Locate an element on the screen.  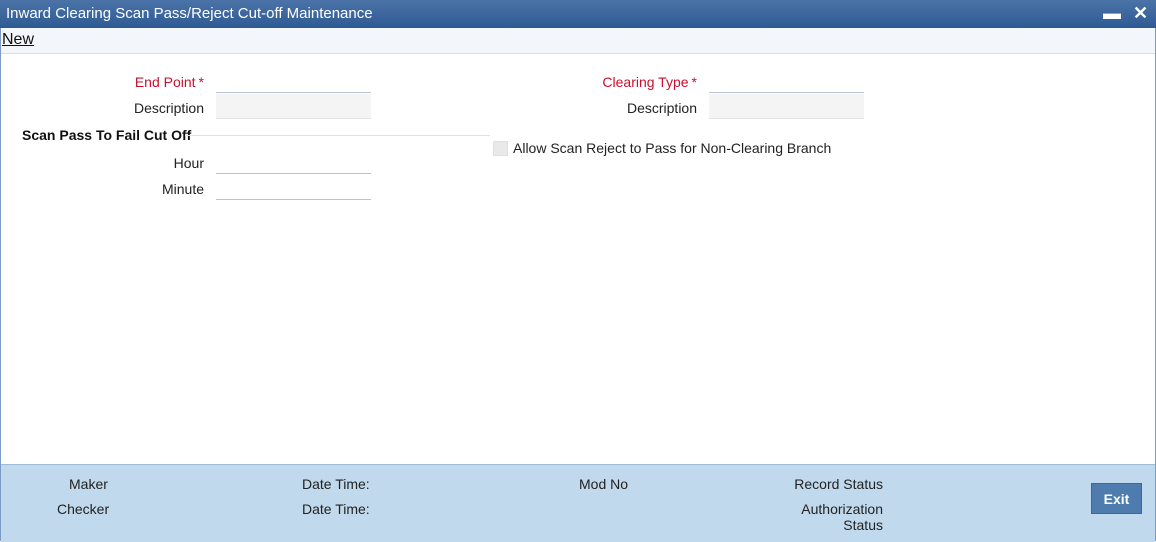
end-point-label: End Point * is located at coordinates (132, 82).